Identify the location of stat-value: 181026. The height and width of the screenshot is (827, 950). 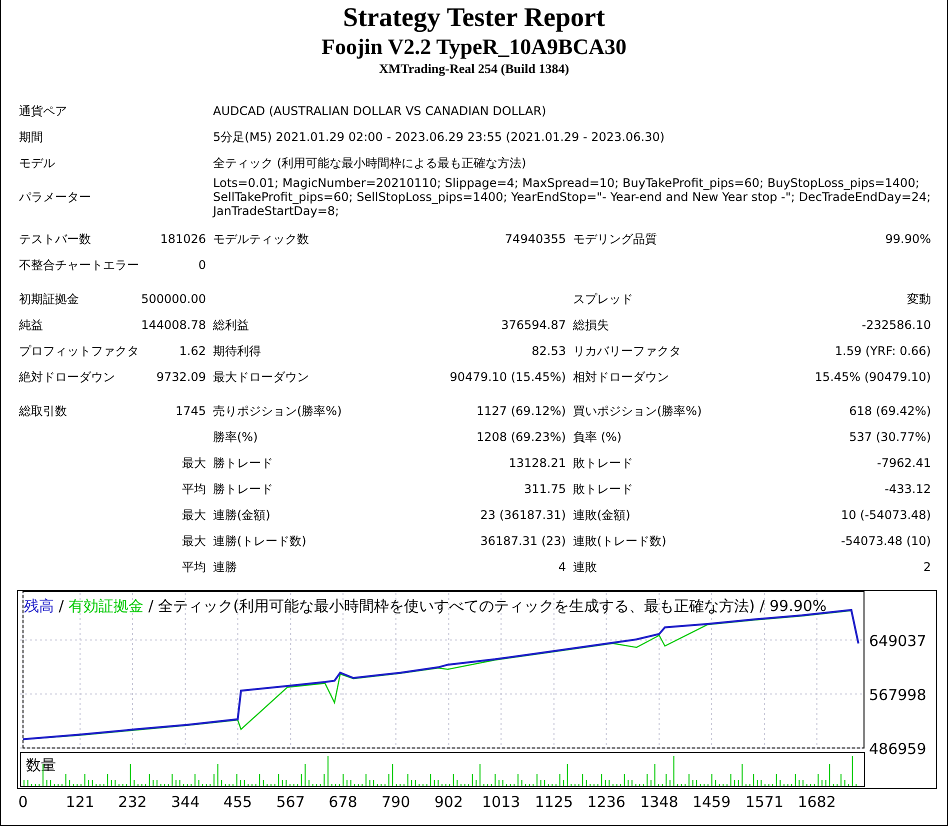
(183, 239).